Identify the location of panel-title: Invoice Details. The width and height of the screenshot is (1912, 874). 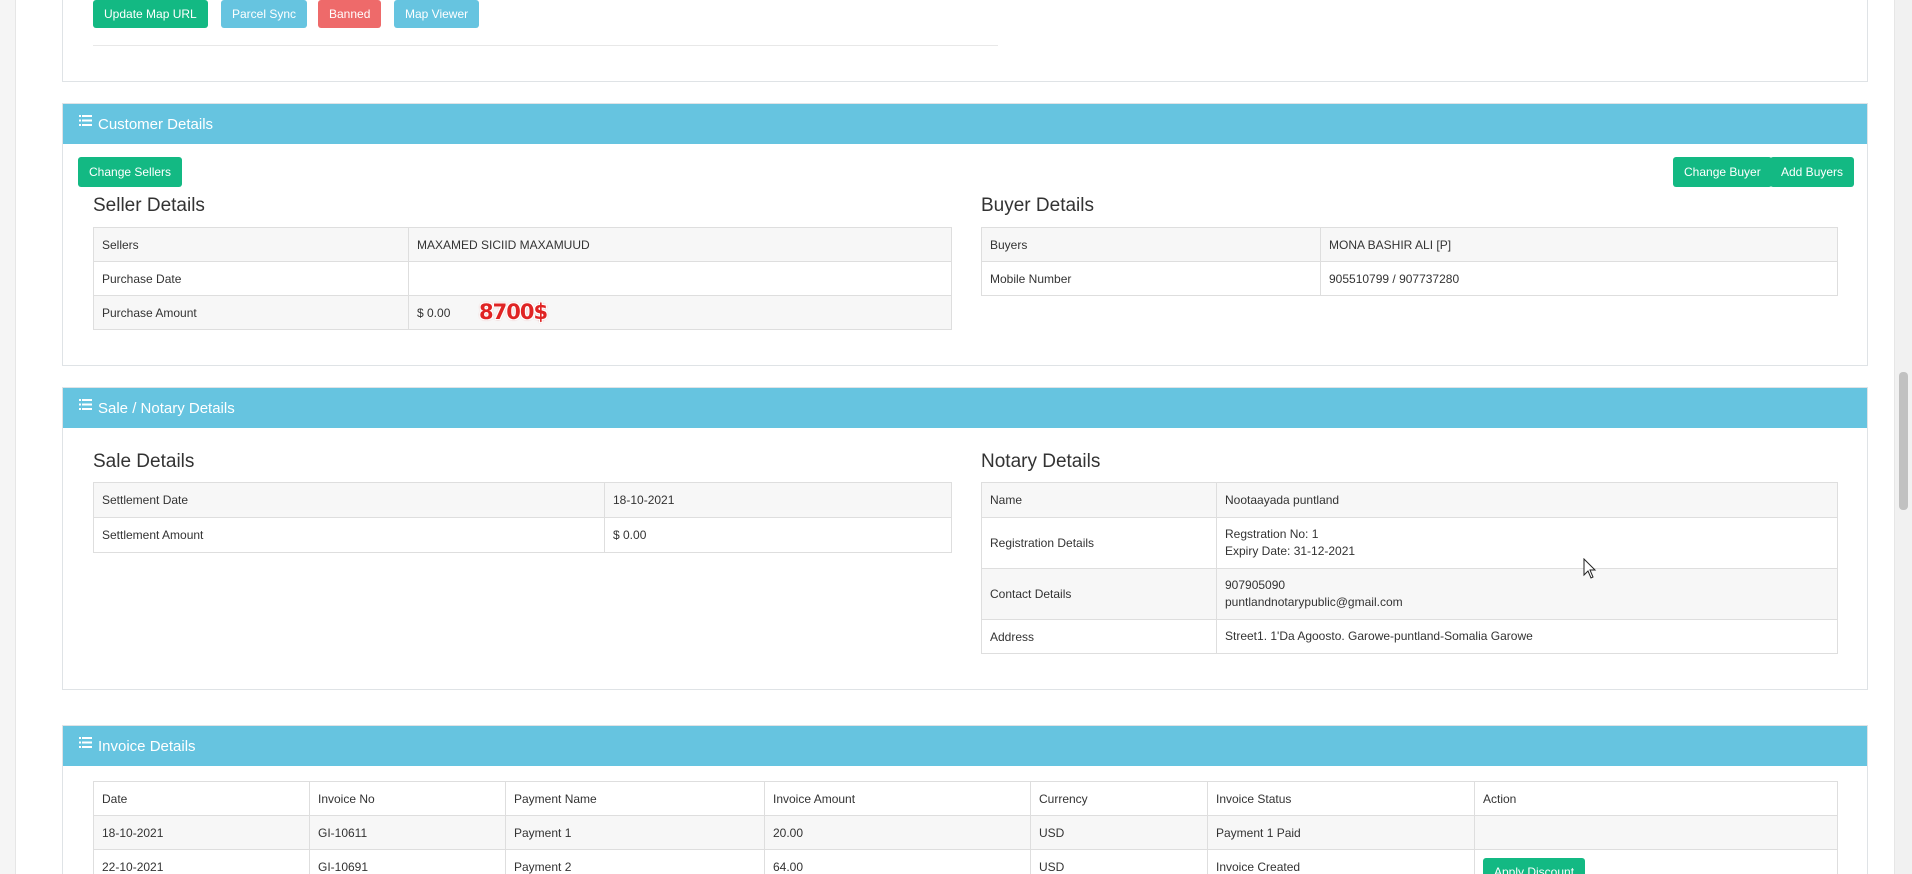
(147, 746).